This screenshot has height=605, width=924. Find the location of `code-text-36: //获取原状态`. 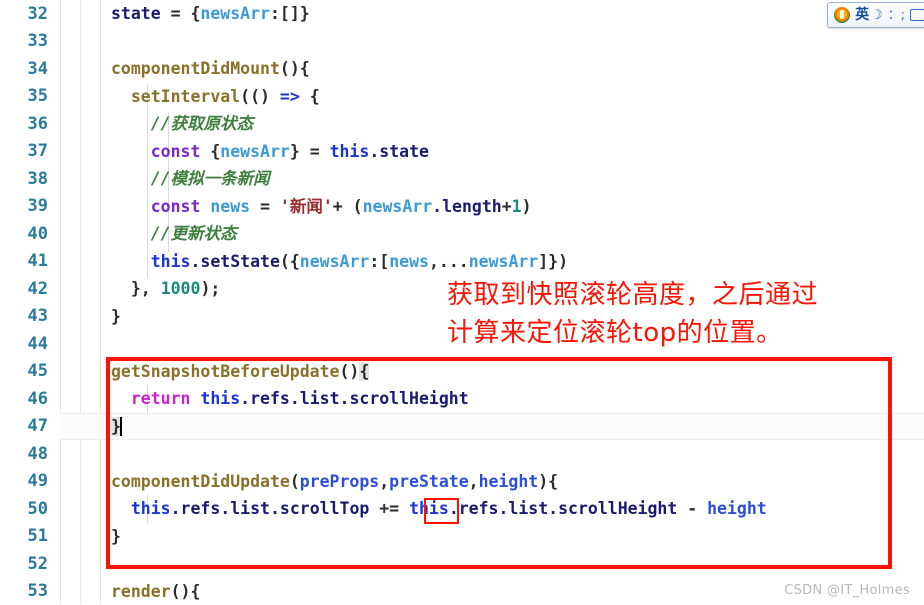

code-text-36: //获取原状态 is located at coordinates (182, 124).